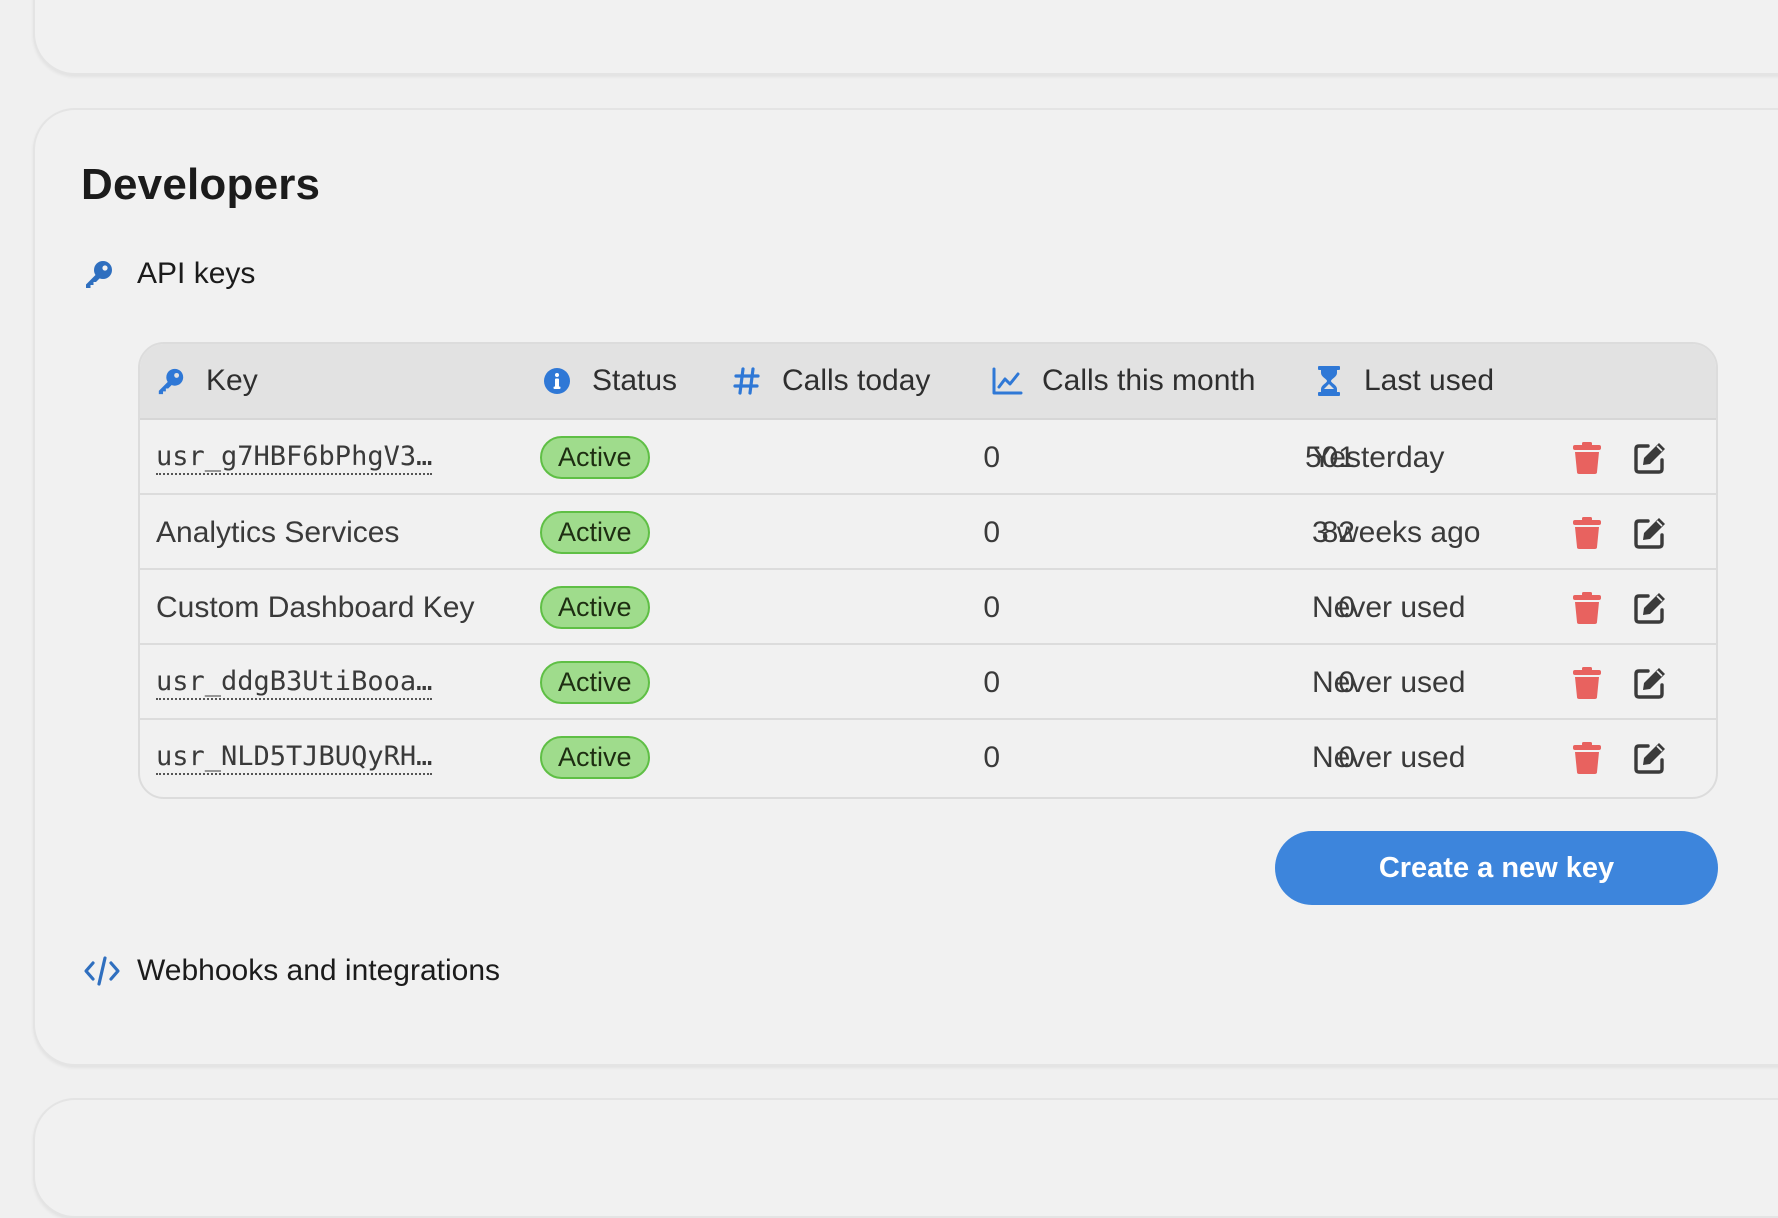 This screenshot has height=1218, width=1778. I want to click on column-header-calls-today-label: Calls today, so click(856, 380).